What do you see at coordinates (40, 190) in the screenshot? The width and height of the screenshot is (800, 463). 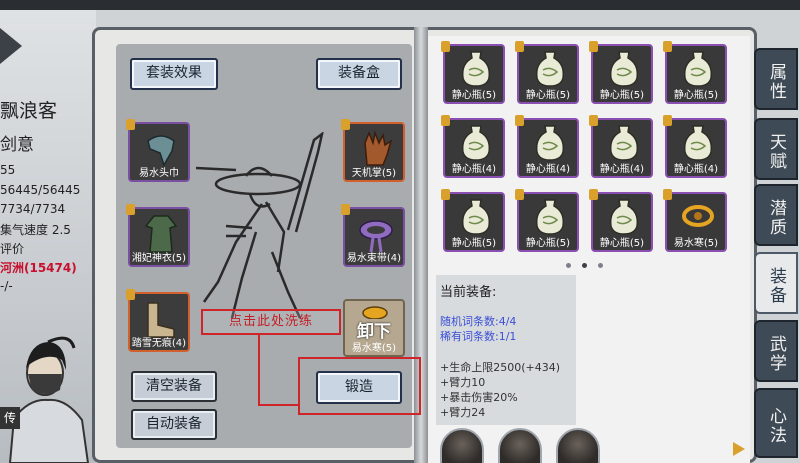 I see `stat-hp: 56445/56445` at bounding box center [40, 190].